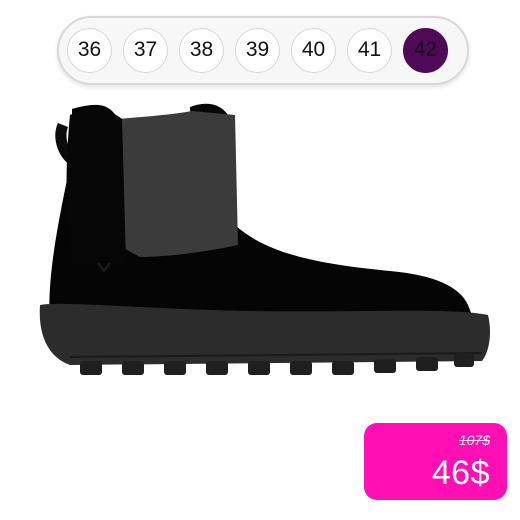 This screenshot has height=520, width=520. I want to click on size-option-42-selected: 42, so click(425, 50).